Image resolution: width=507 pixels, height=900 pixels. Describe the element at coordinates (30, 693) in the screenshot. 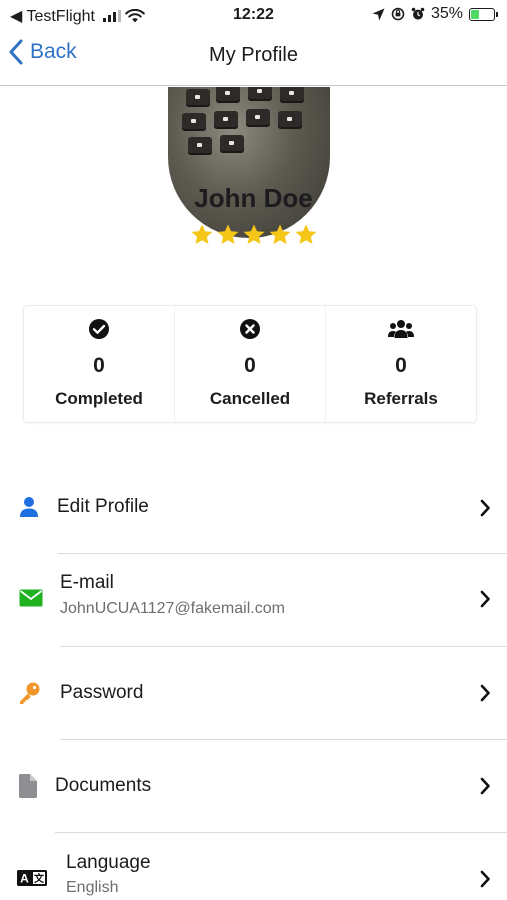

I see `key-icon` at that location.